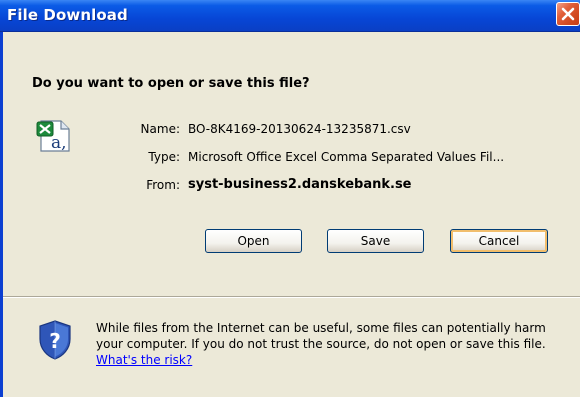 The image size is (580, 397). Describe the element at coordinates (67, 15) in the screenshot. I see `window-title: File Download` at that location.